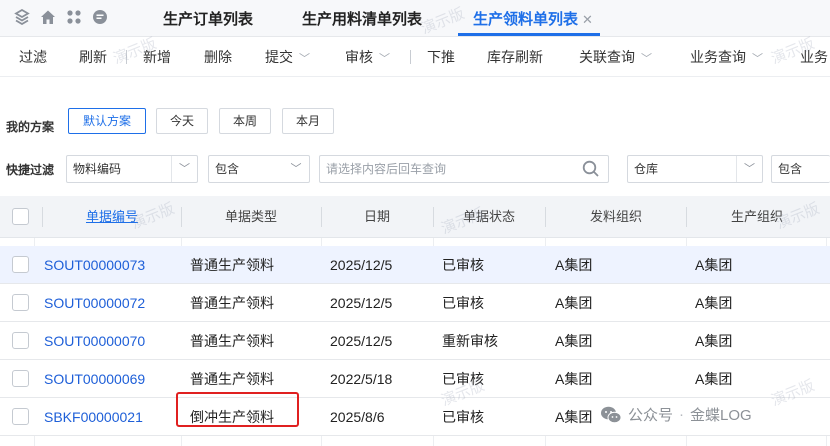  I want to click on header-status: 单据状态, so click(489, 217).